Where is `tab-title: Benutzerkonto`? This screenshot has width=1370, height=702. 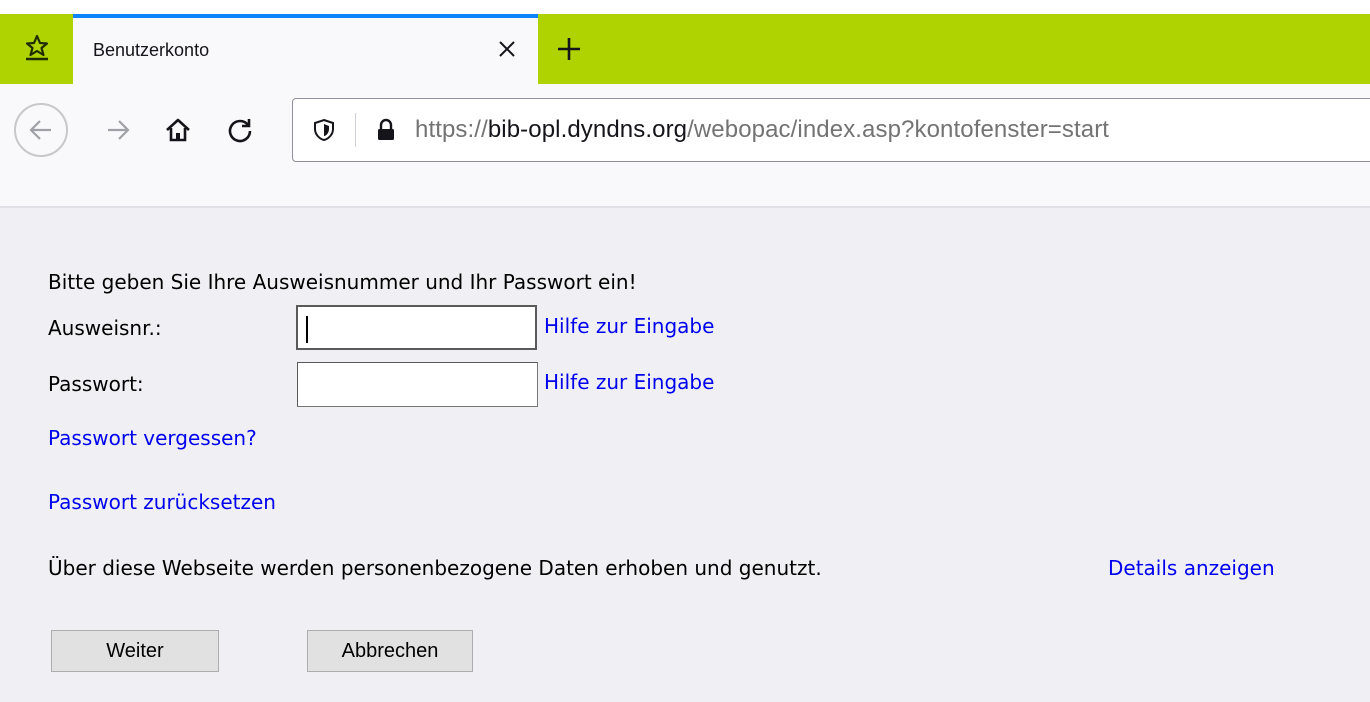 tab-title: Benutzerkonto is located at coordinates (151, 50).